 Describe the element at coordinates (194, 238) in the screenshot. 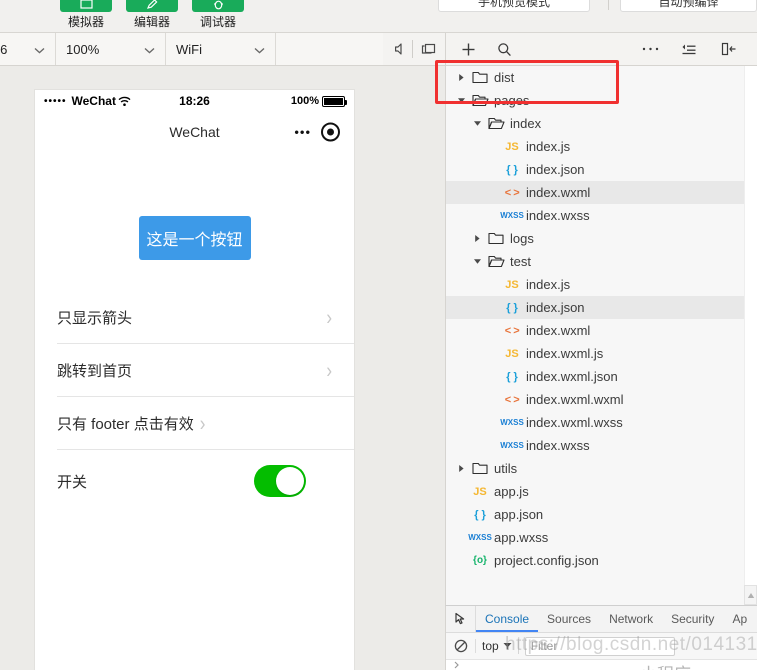

I see `primary-button: 这是一个按钮` at that location.